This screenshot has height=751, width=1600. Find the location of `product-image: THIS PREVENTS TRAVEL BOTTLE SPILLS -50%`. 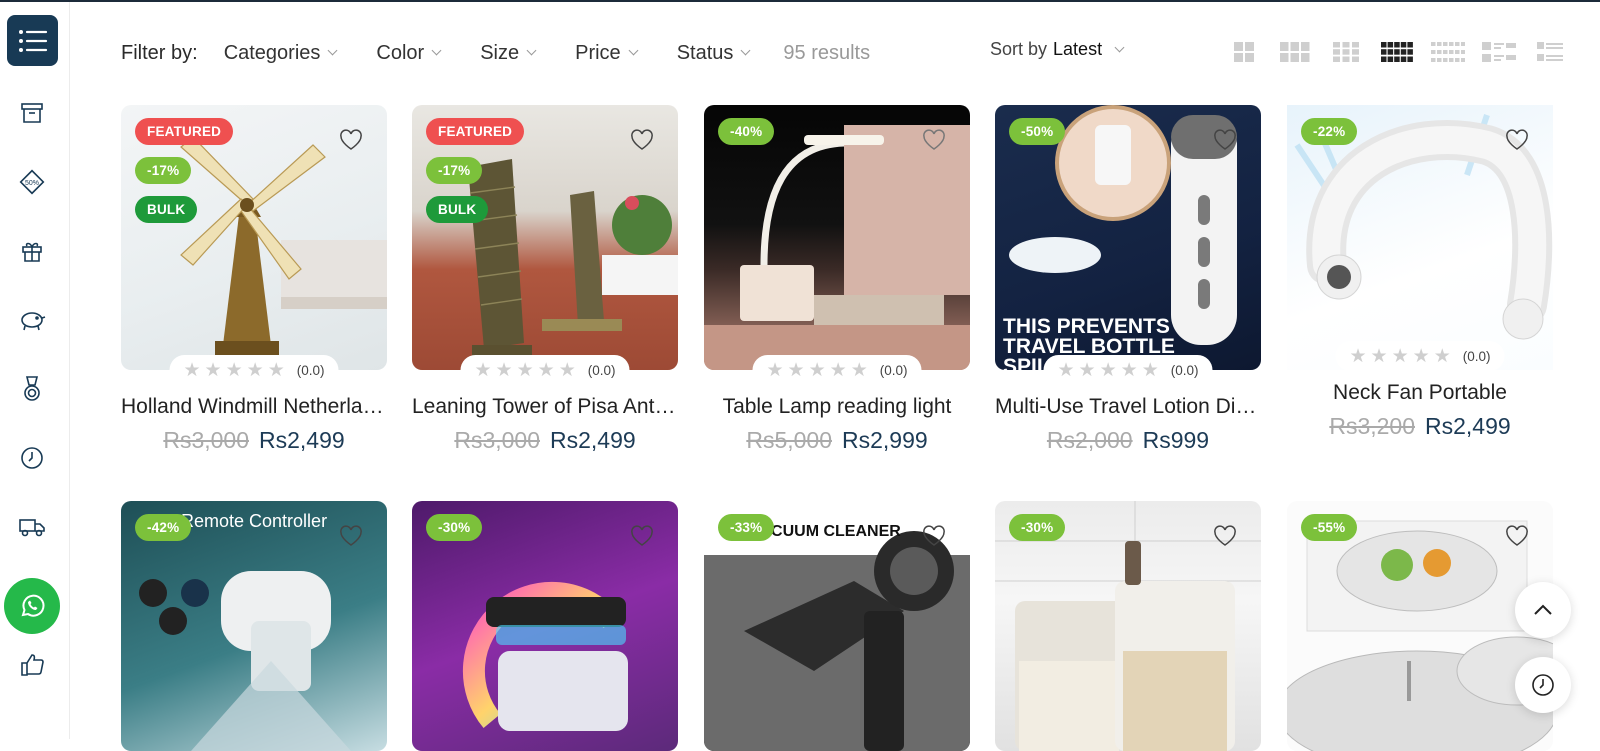

product-image: THIS PREVENTS TRAVEL BOTTLE SPILLS -50% is located at coordinates (1128, 237).